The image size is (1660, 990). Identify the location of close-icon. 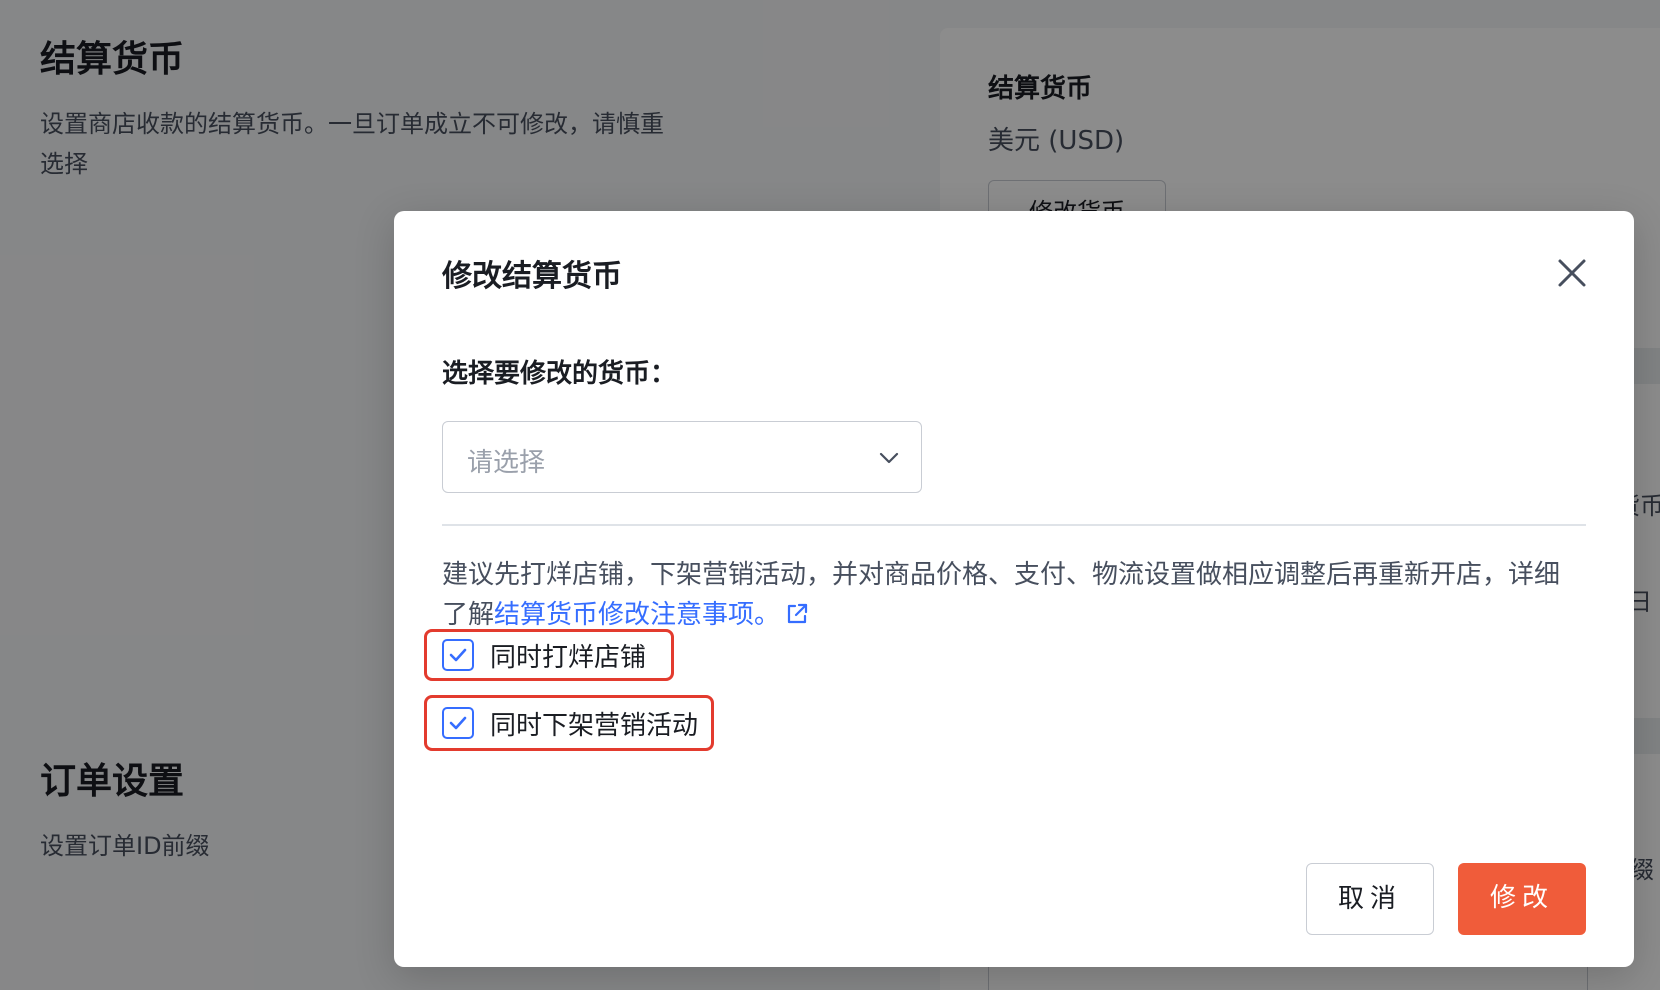
(1572, 273).